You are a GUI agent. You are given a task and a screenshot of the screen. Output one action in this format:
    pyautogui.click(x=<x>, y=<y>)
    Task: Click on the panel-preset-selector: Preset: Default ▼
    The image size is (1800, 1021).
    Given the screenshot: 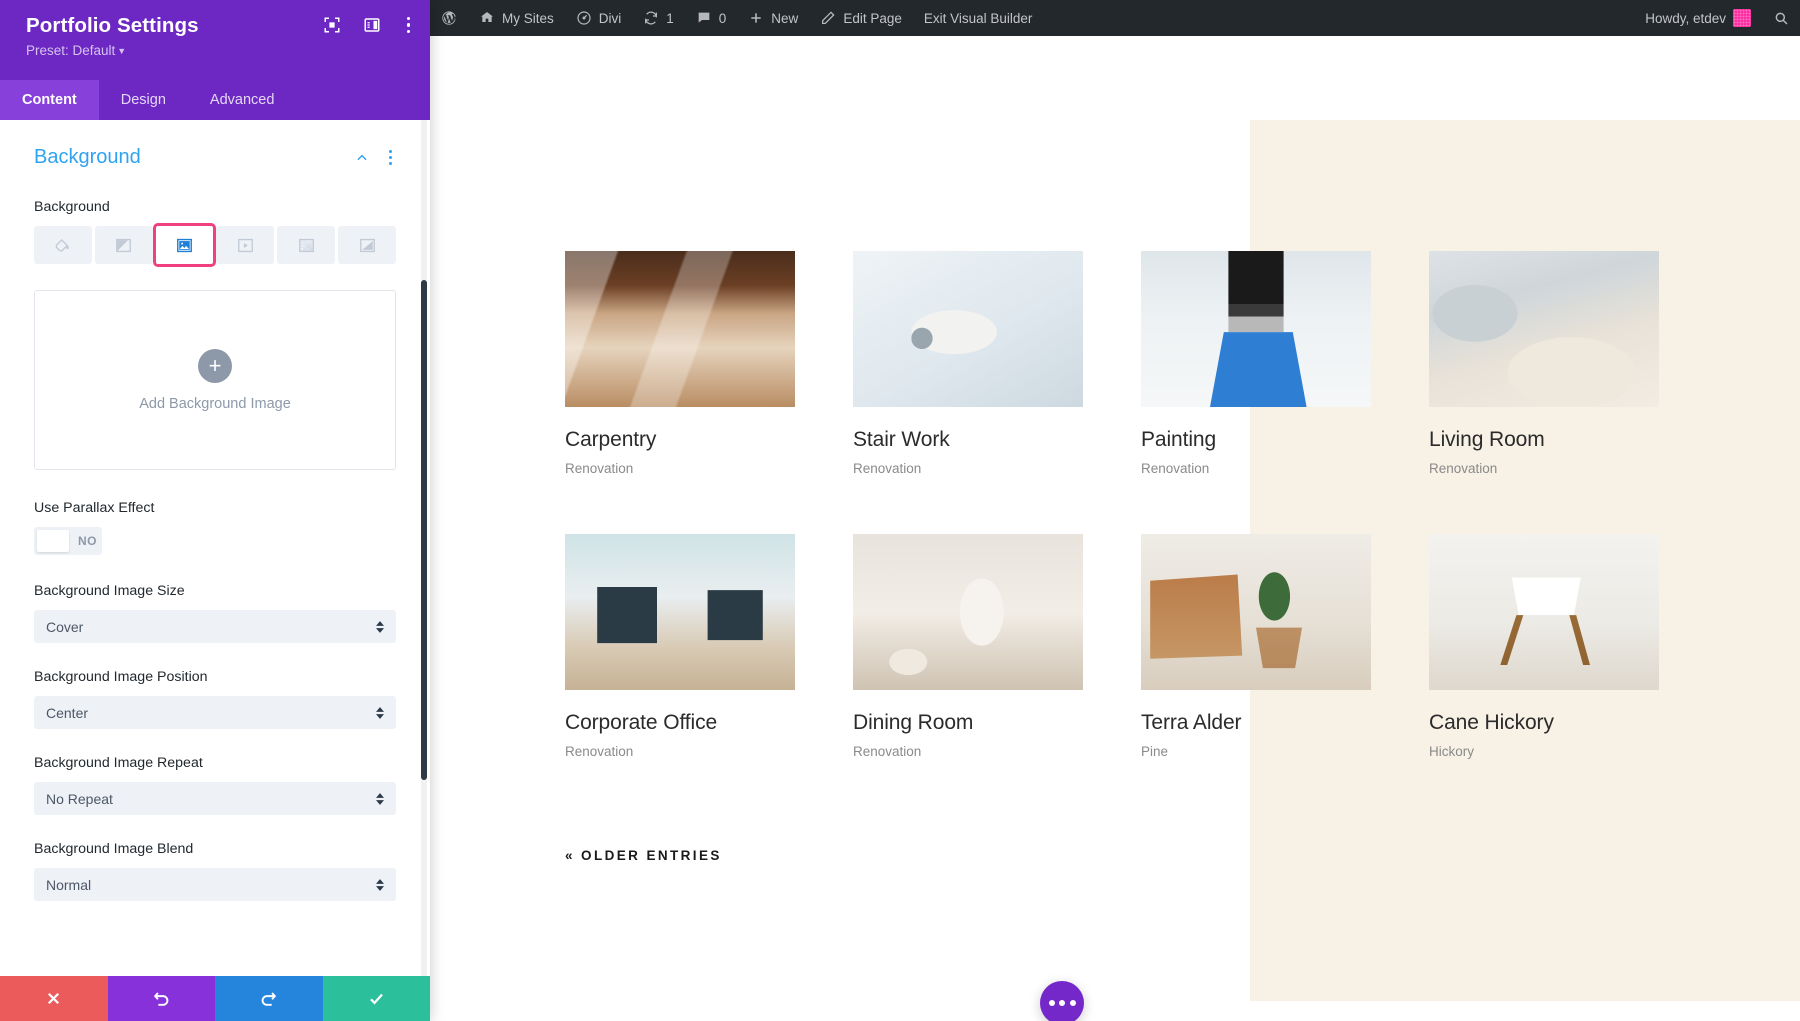 What is the action you would take?
    pyautogui.click(x=218, y=50)
    